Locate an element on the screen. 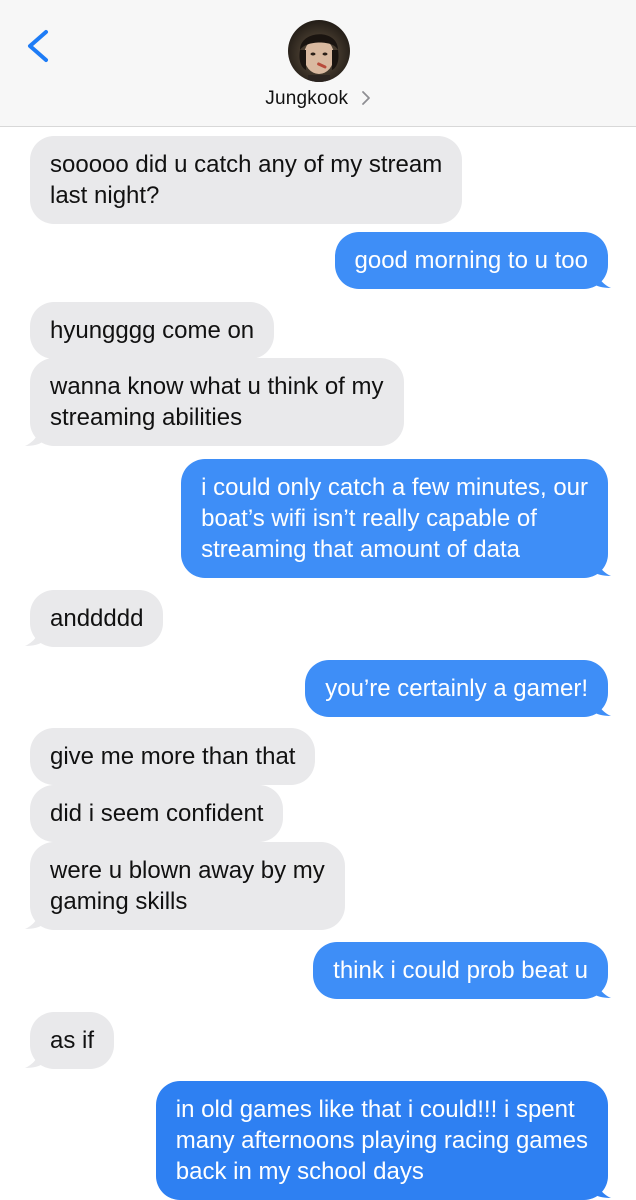  contact-name: Jungkook is located at coordinates (307, 98).